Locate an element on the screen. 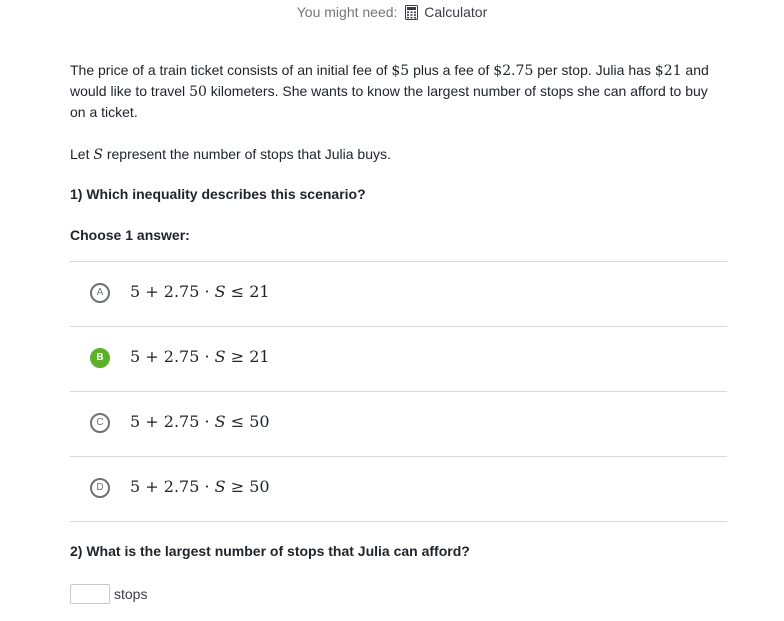 The image size is (784, 621). calculator-label: Calculator is located at coordinates (456, 12).